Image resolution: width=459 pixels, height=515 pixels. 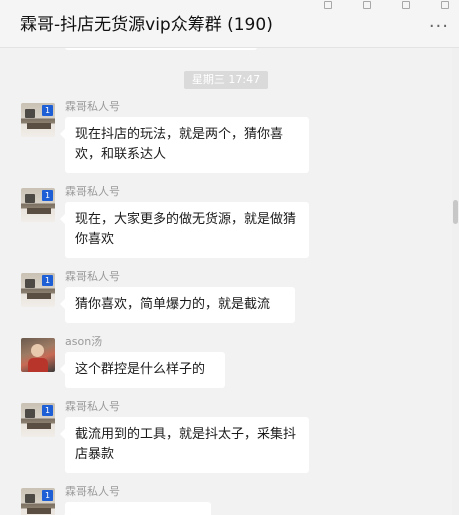 I want to click on more-options-button: ···, so click(x=439, y=27).